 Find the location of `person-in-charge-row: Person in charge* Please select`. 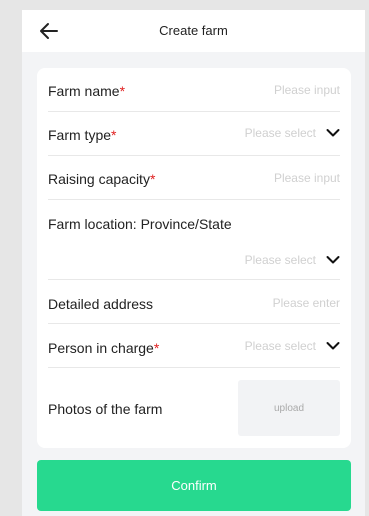

person-in-charge-row: Person in charge* Please select is located at coordinates (194, 346).